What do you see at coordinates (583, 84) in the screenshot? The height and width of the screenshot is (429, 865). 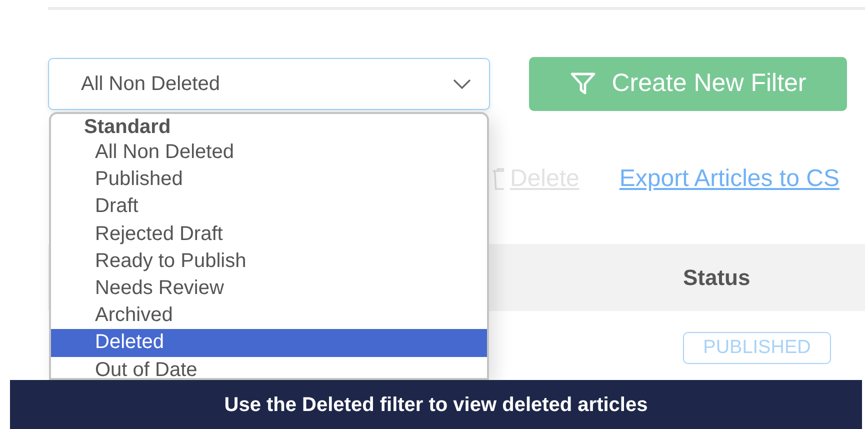 I see `filter-icon` at bounding box center [583, 84].